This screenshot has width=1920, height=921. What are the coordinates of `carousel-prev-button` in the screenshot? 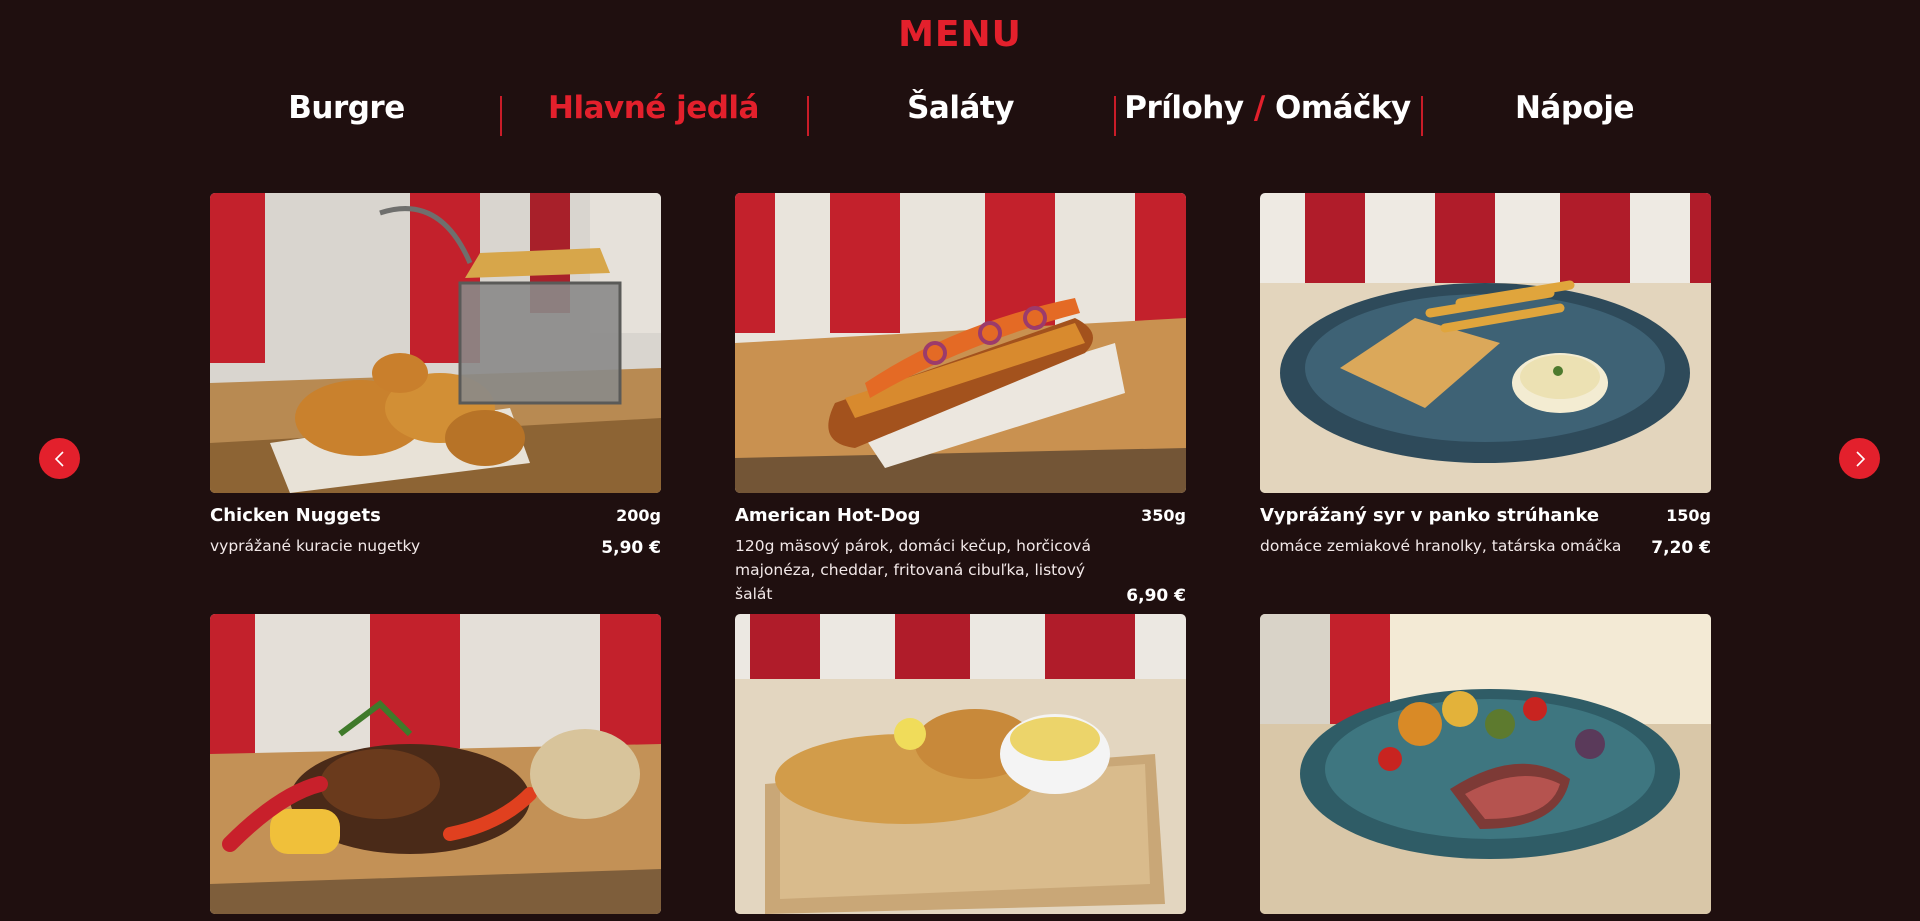 It's located at (59, 458).